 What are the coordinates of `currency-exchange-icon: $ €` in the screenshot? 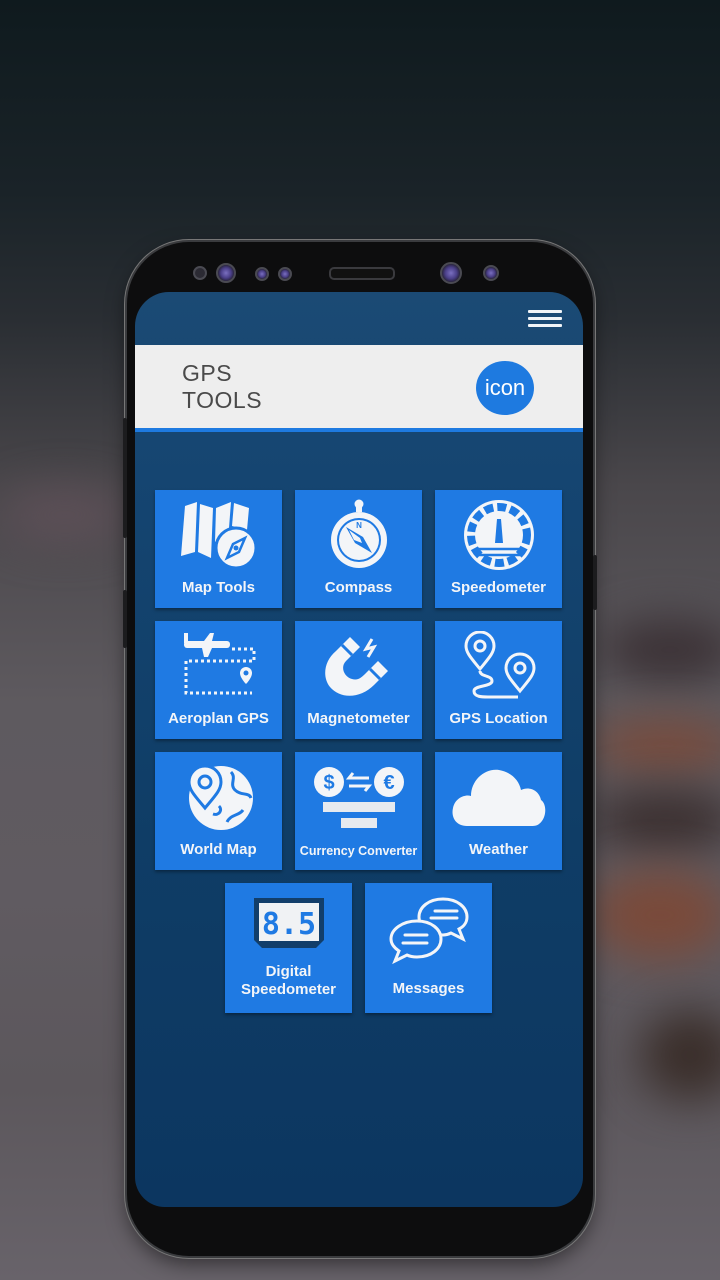 It's located at (358, 797).